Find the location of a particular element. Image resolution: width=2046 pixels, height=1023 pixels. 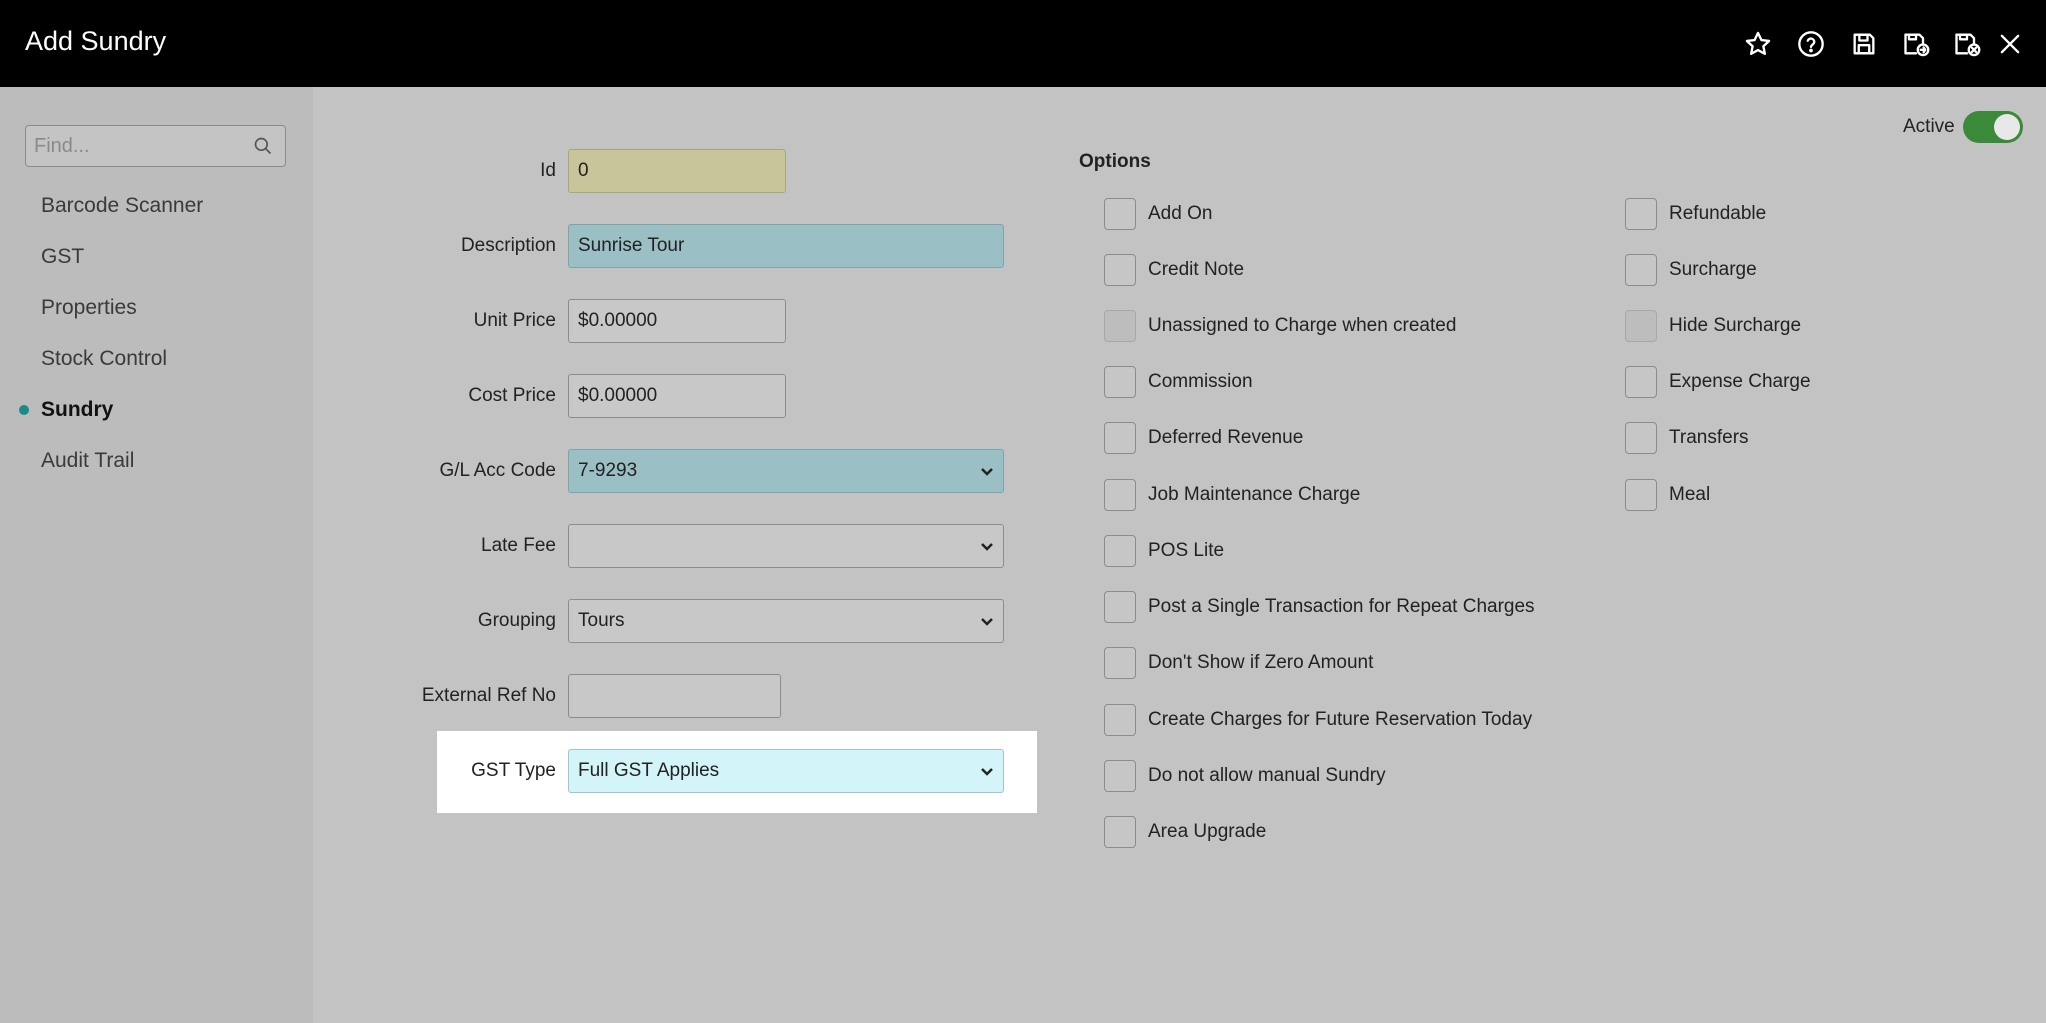

star-icon is located at coordinates (1758, 44).